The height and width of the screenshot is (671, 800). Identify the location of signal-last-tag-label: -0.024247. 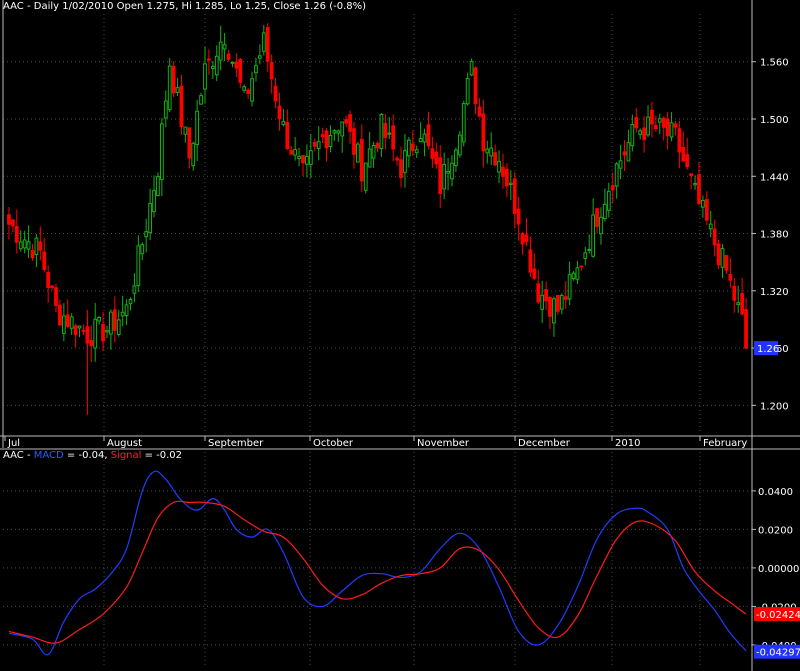
(778, 615).